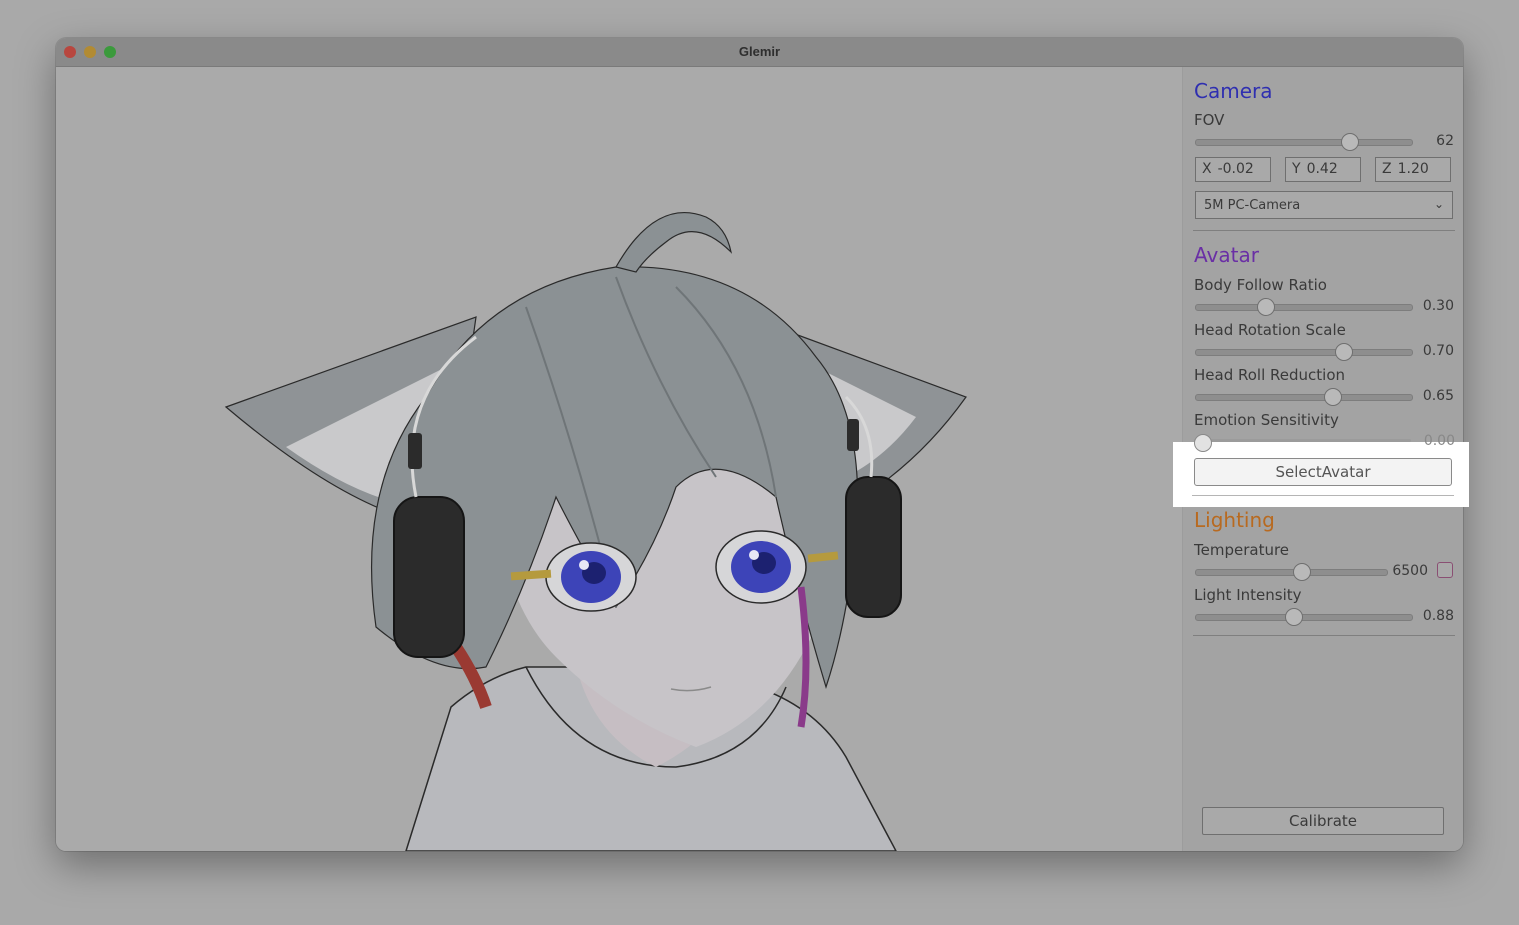  What do you see at coordinates (1296, 169) in the screenshot?
I see `y-axis-label: Y` at bounding box center [1296, 169].